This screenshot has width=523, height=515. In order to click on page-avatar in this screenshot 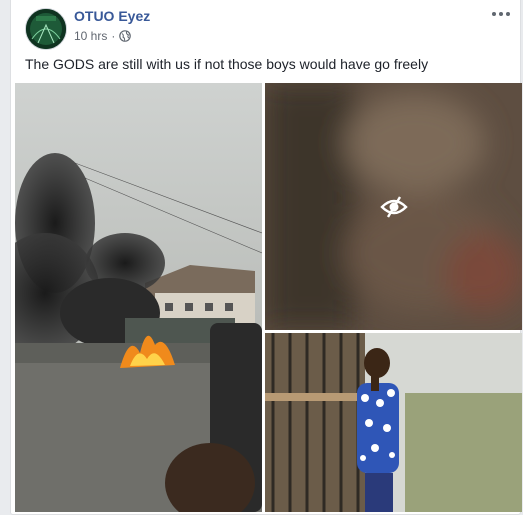, I will do `click(46, 29)`.